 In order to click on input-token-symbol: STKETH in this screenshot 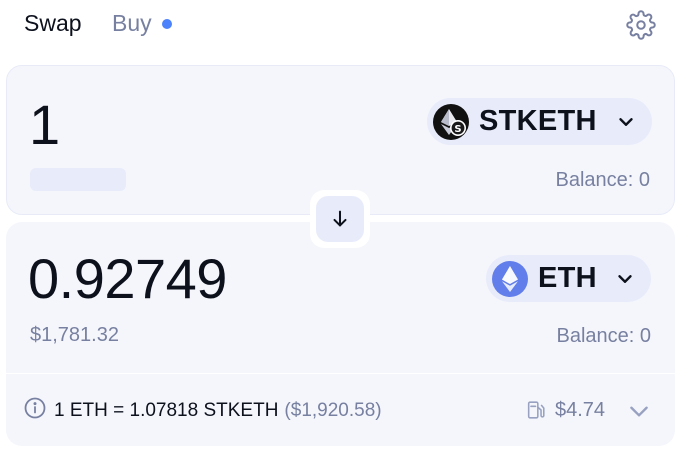, I will do `click(538, 121)`.